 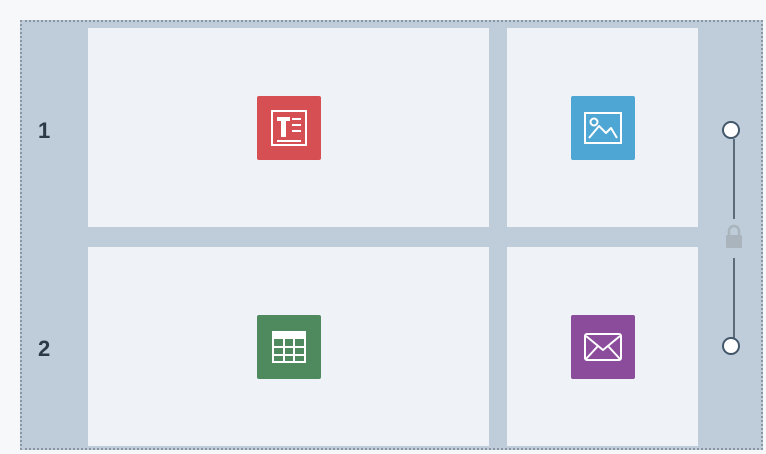 I want to click on table-block-tile, so click(x=288, y=346).